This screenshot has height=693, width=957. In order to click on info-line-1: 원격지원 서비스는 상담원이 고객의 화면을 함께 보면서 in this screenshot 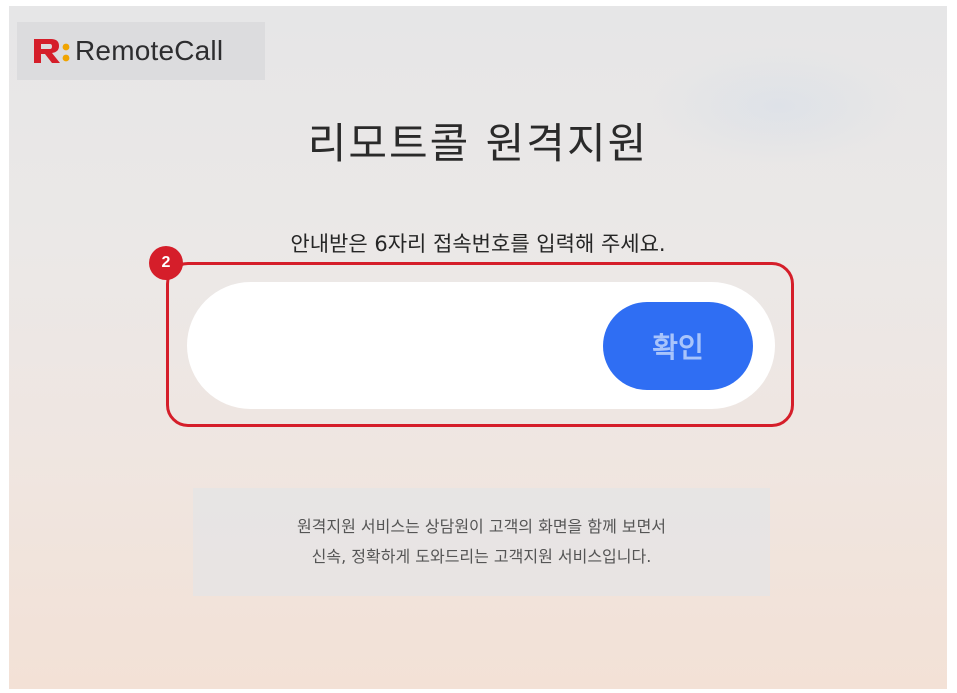, I will do `click(481, 526)`.